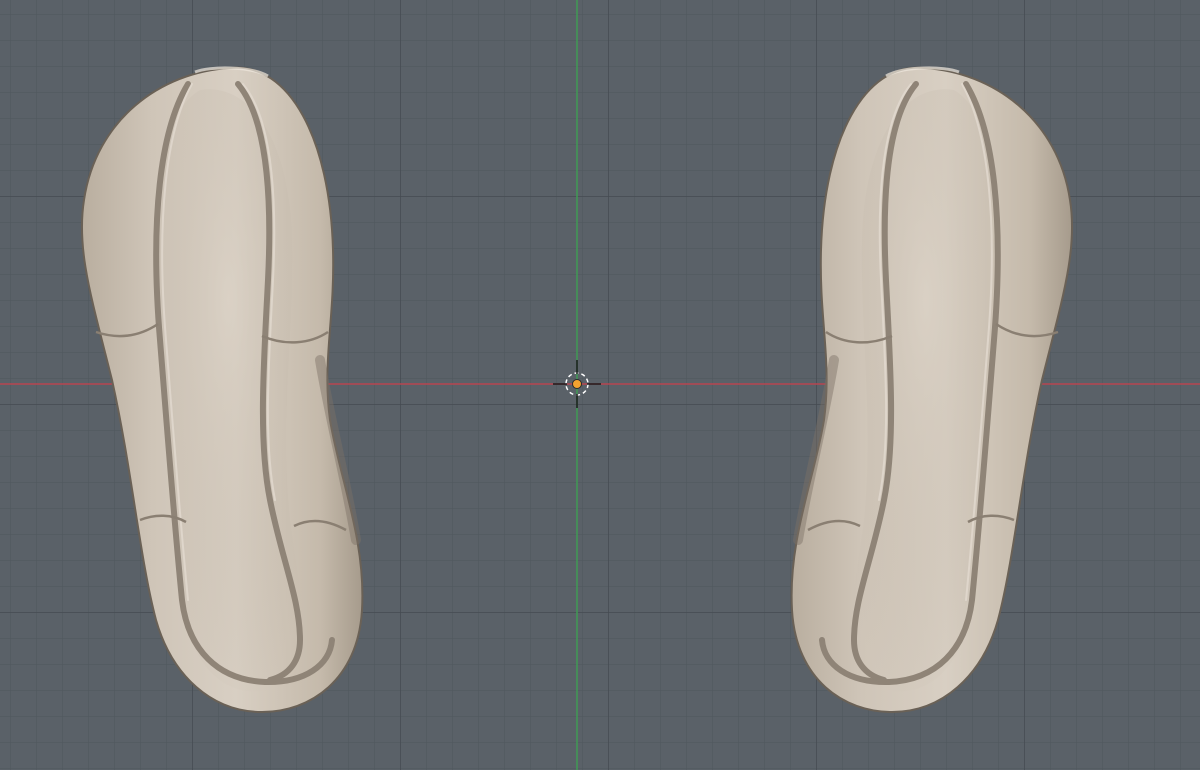 The height and width of the screenshot is (770, 1200). What do you see at coordinates (577, 384) in the screenshot?
I see `origin-dot-icon` at bounding box center [577, 384].